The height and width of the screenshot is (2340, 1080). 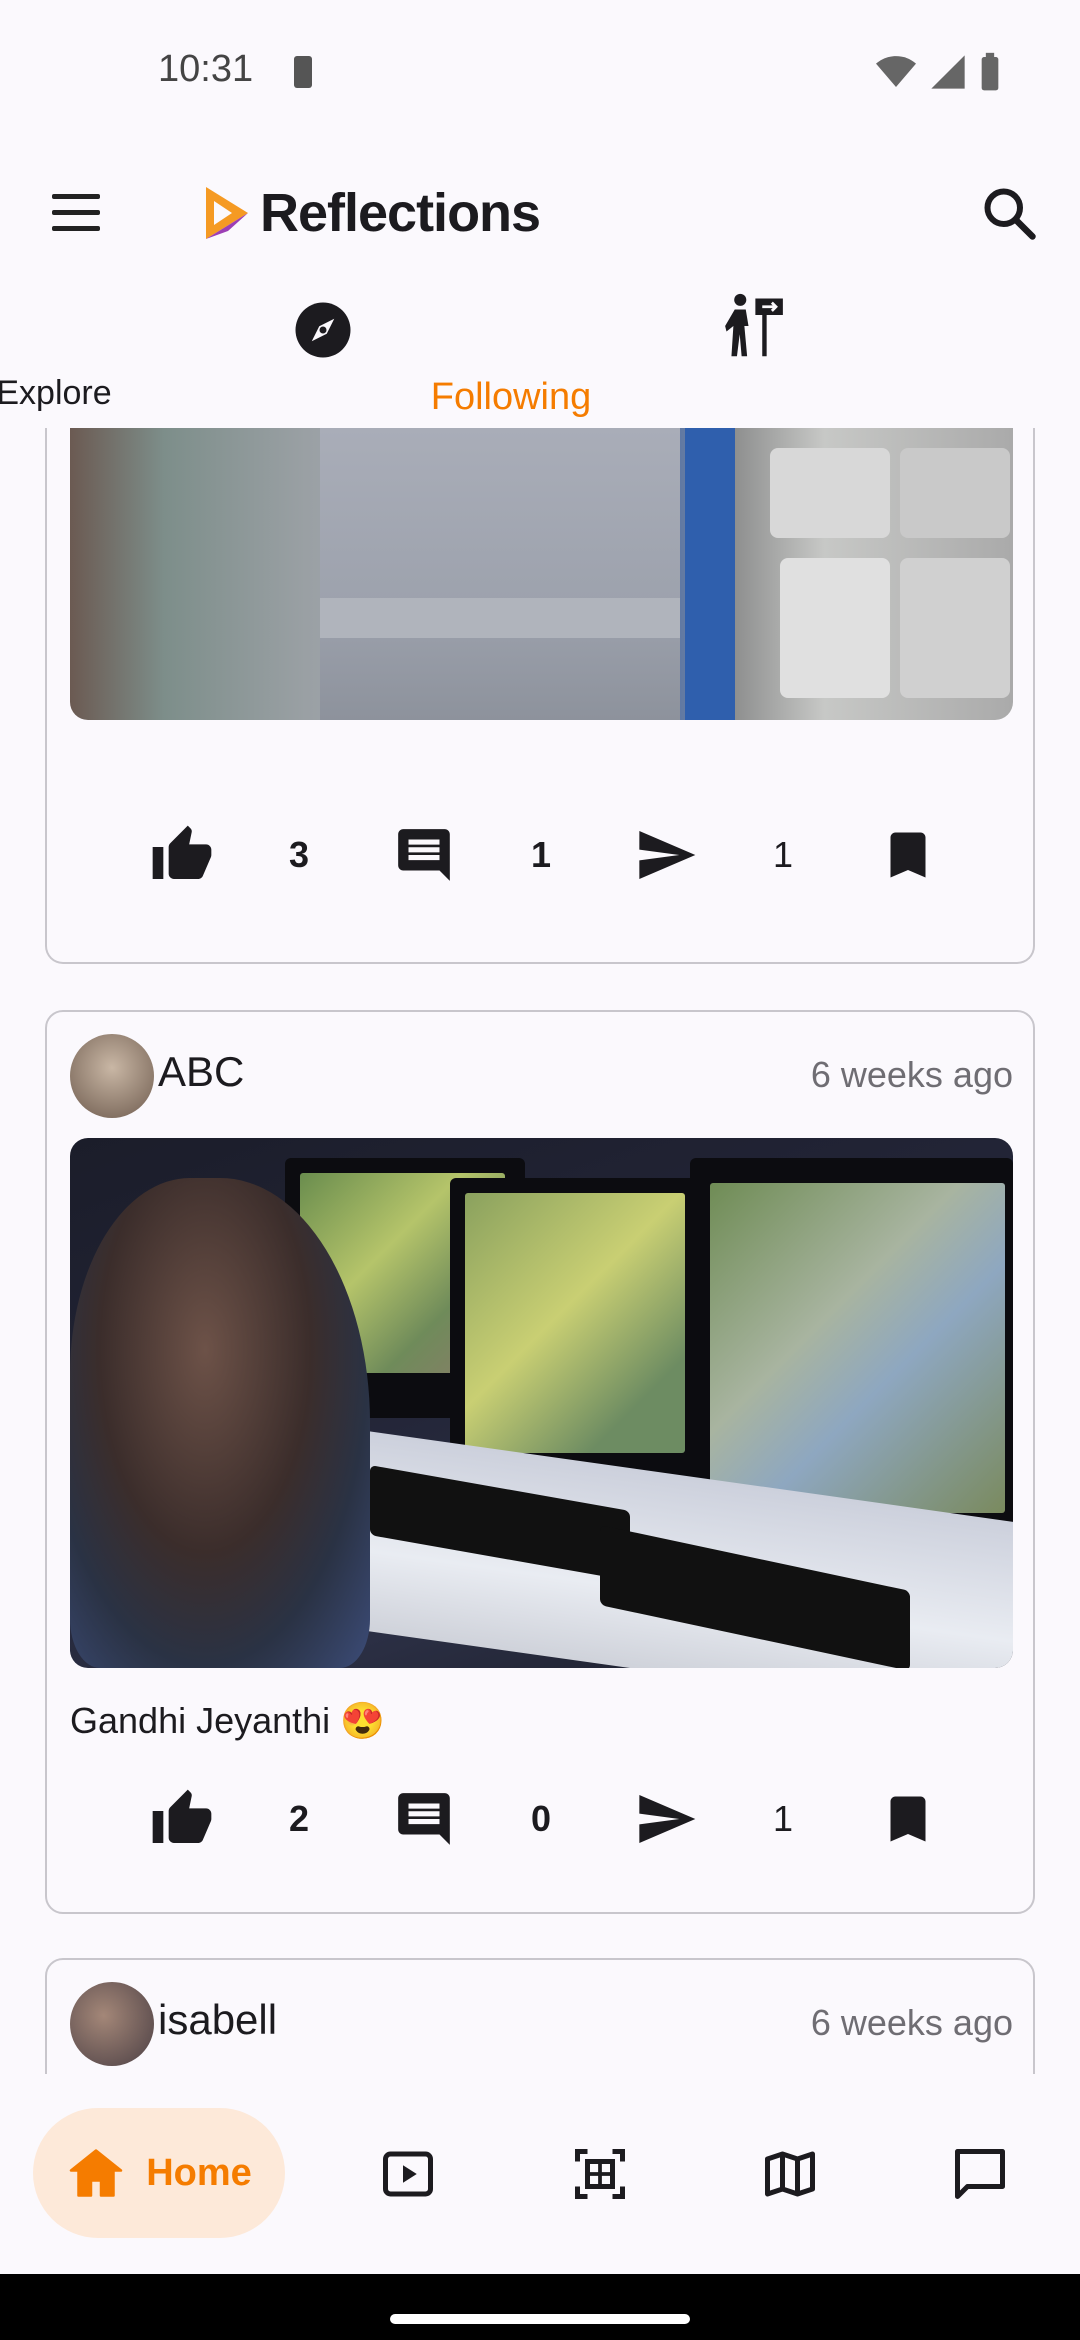 What do you see at coordinates (540, 70) in the screenshot?
I see `status-bar: 10:31` at bounding box center [540, 70].